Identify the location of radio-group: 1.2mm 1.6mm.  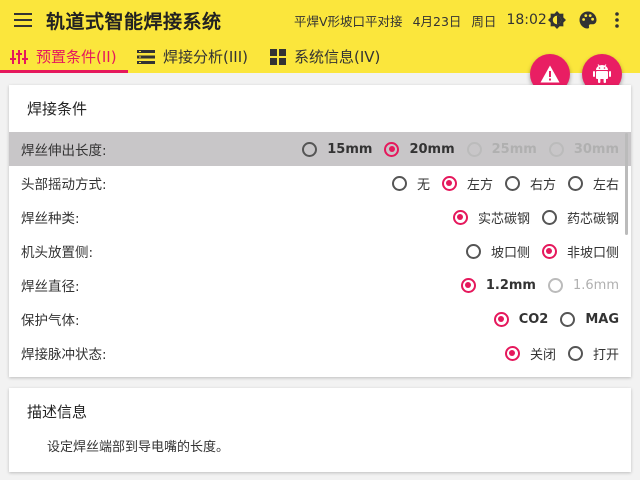
(539, 285).